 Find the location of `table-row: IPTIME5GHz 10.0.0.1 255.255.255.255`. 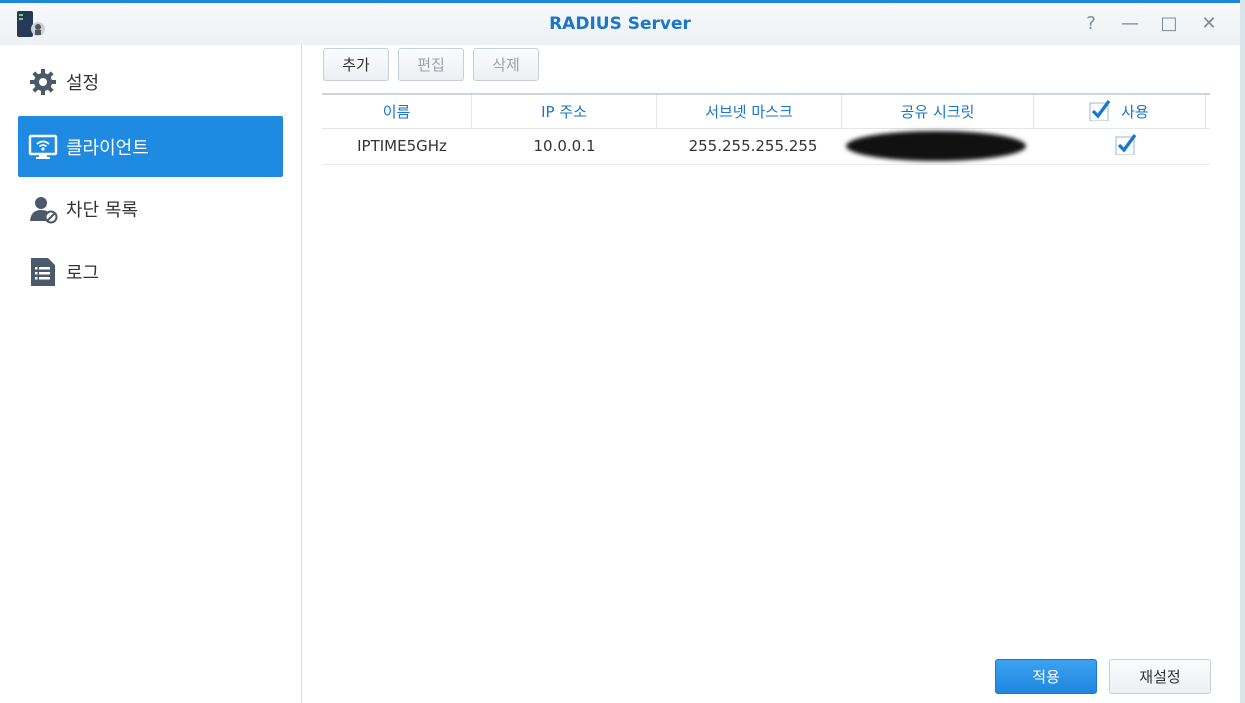

table-row: IPTIME5GHz 10.0.0.1 255.255.255.255 is located at coordinates (766, 147).